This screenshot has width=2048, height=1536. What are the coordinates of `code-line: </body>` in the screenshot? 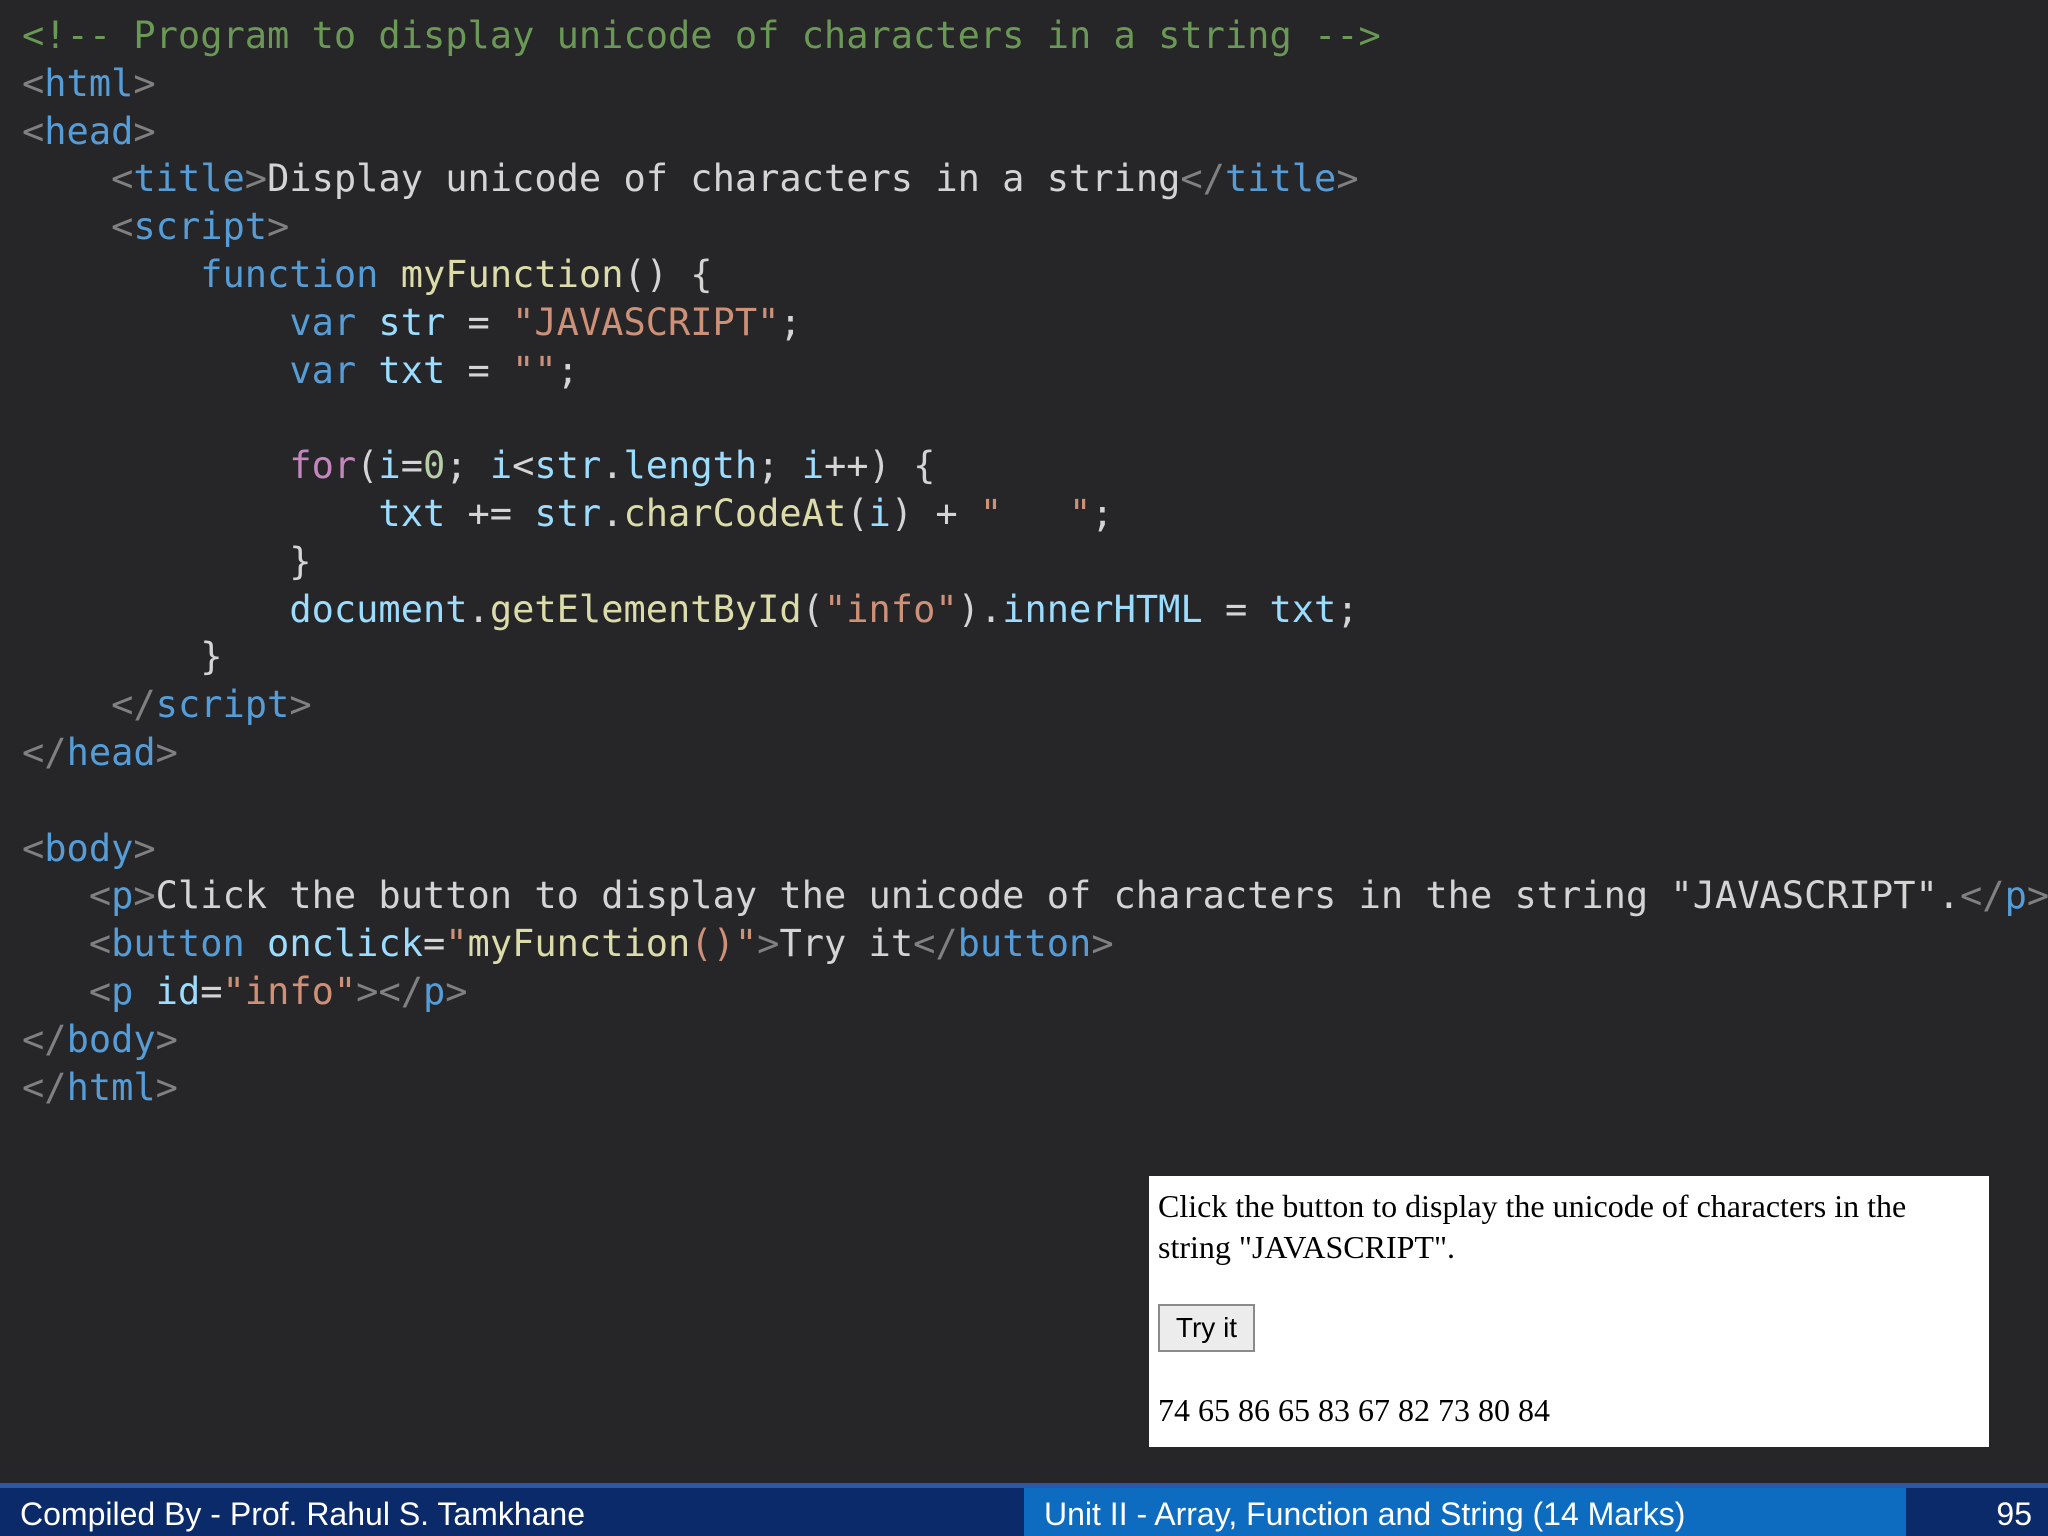 It's located at (1035, 1040).